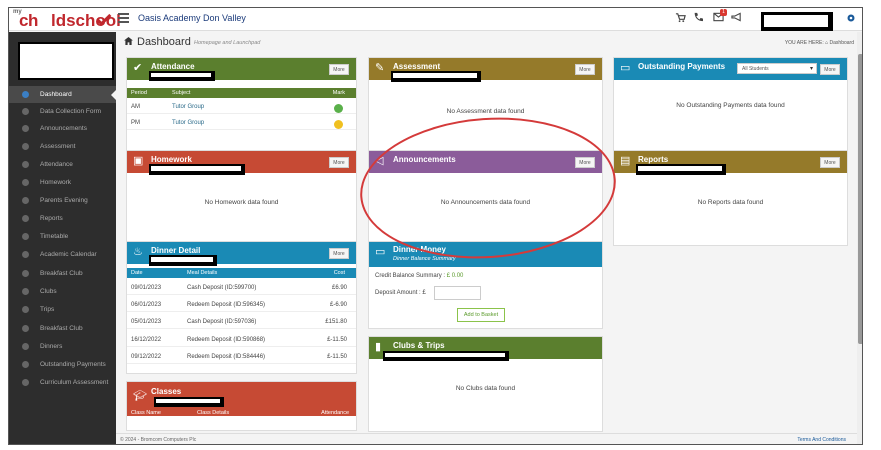 This screenshot has height=450, width=881. Describe the element at coordinates (227, 43) in the screenshot. I see `page-subtitle: Homepage and Launchpad` at that location.